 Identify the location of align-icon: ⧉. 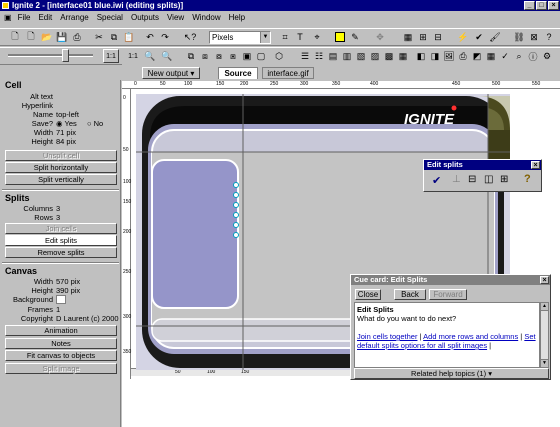
(191, 56).